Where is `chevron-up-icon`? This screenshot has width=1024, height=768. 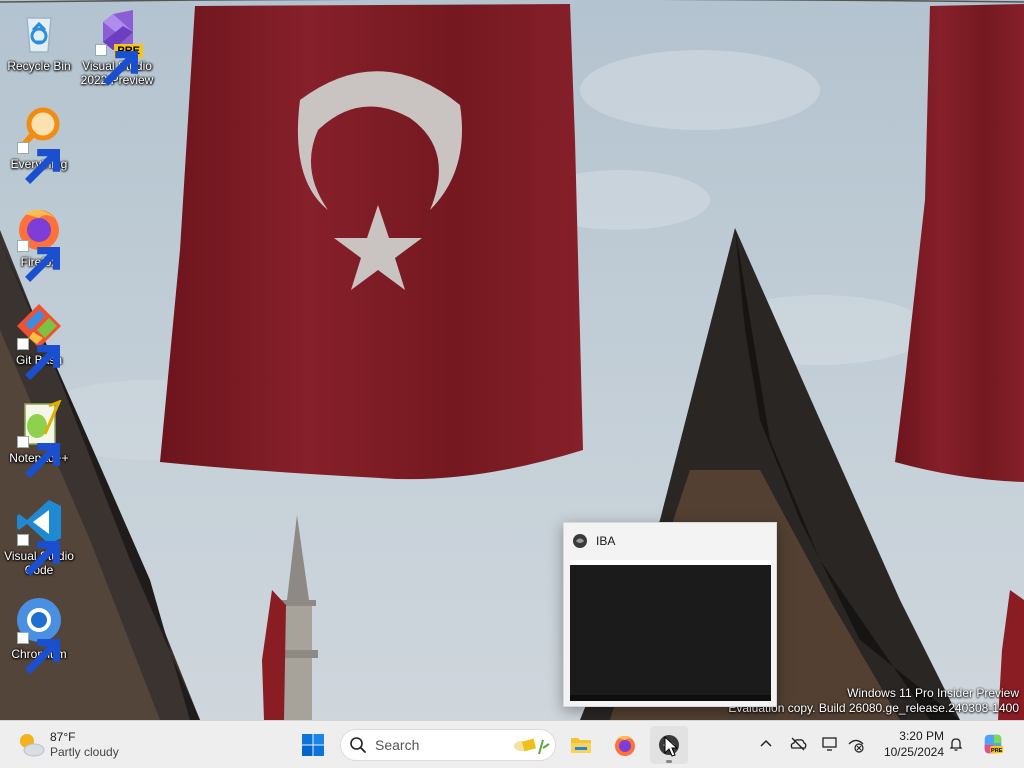 chevron-up-icon is located at coordinates (766, 743).